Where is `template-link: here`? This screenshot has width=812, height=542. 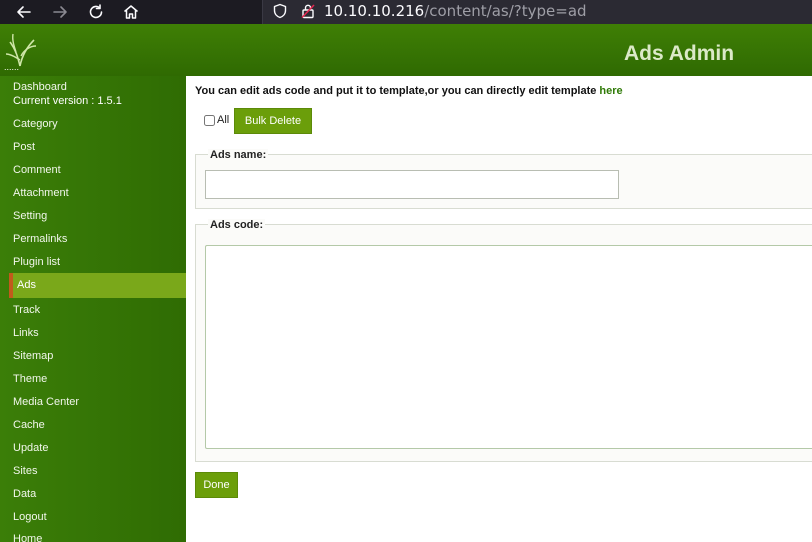
template-link: here is located at coordinates (610, 91).